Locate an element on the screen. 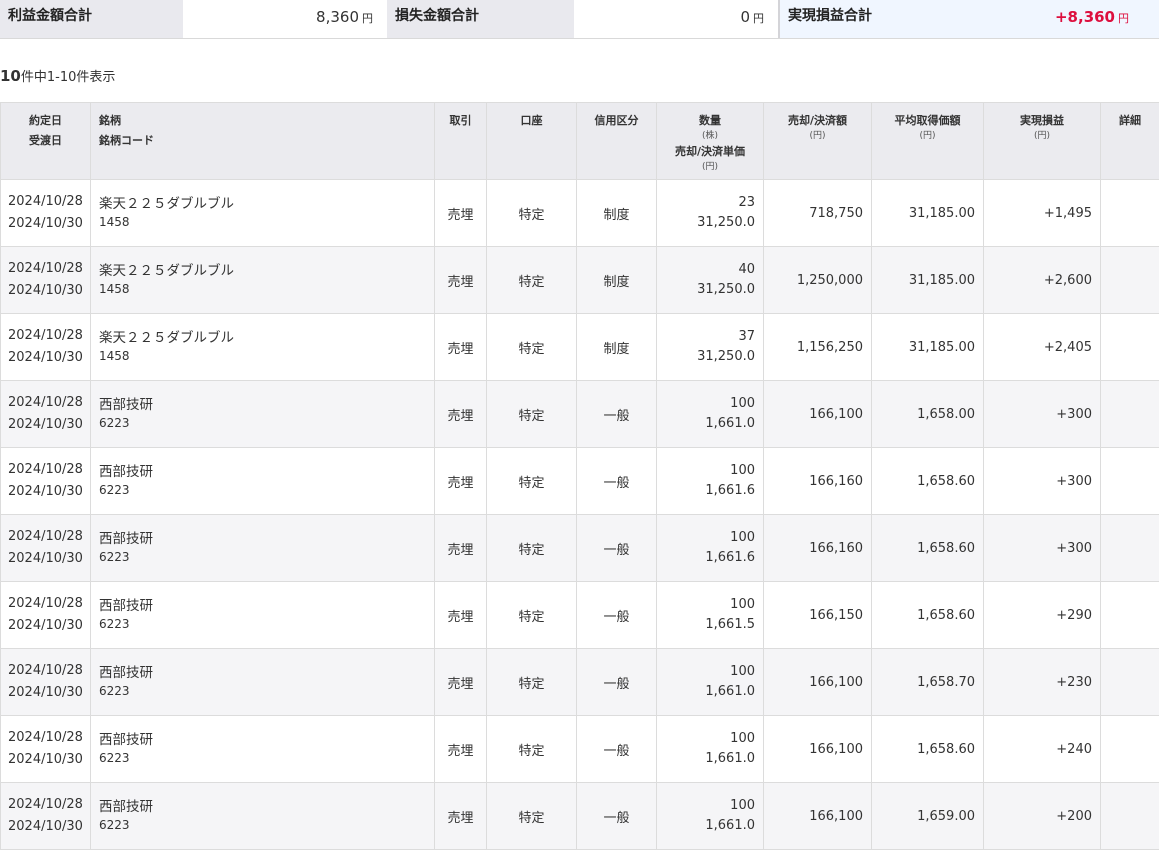 Image resolution: width=1159 pixels, height=850 pixels. col-sell-amount-unit: (円) is located at coordinates (817, 136).